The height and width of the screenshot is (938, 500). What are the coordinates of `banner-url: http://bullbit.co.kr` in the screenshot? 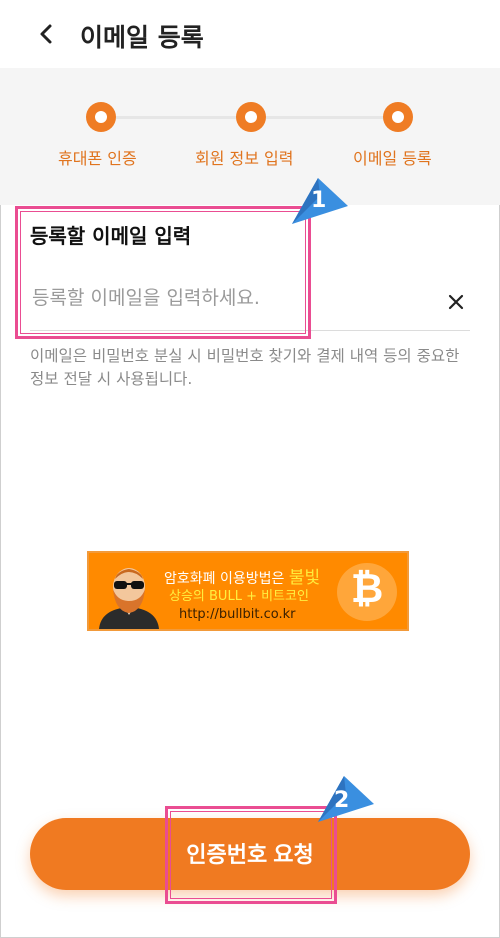 It's located at (237, 614).